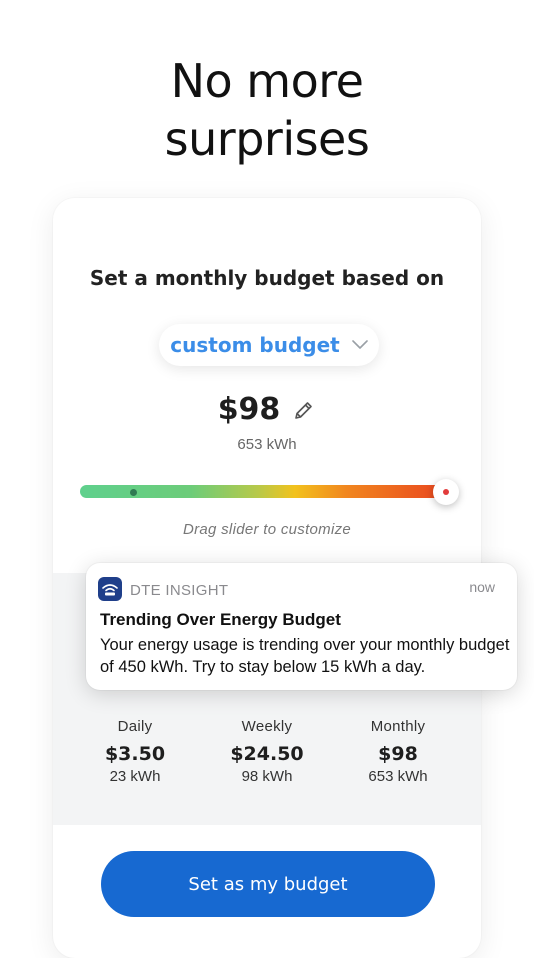 The width and height of the screenshot is (534, 958). I want to click on notification-time: now, so click(482, 587).